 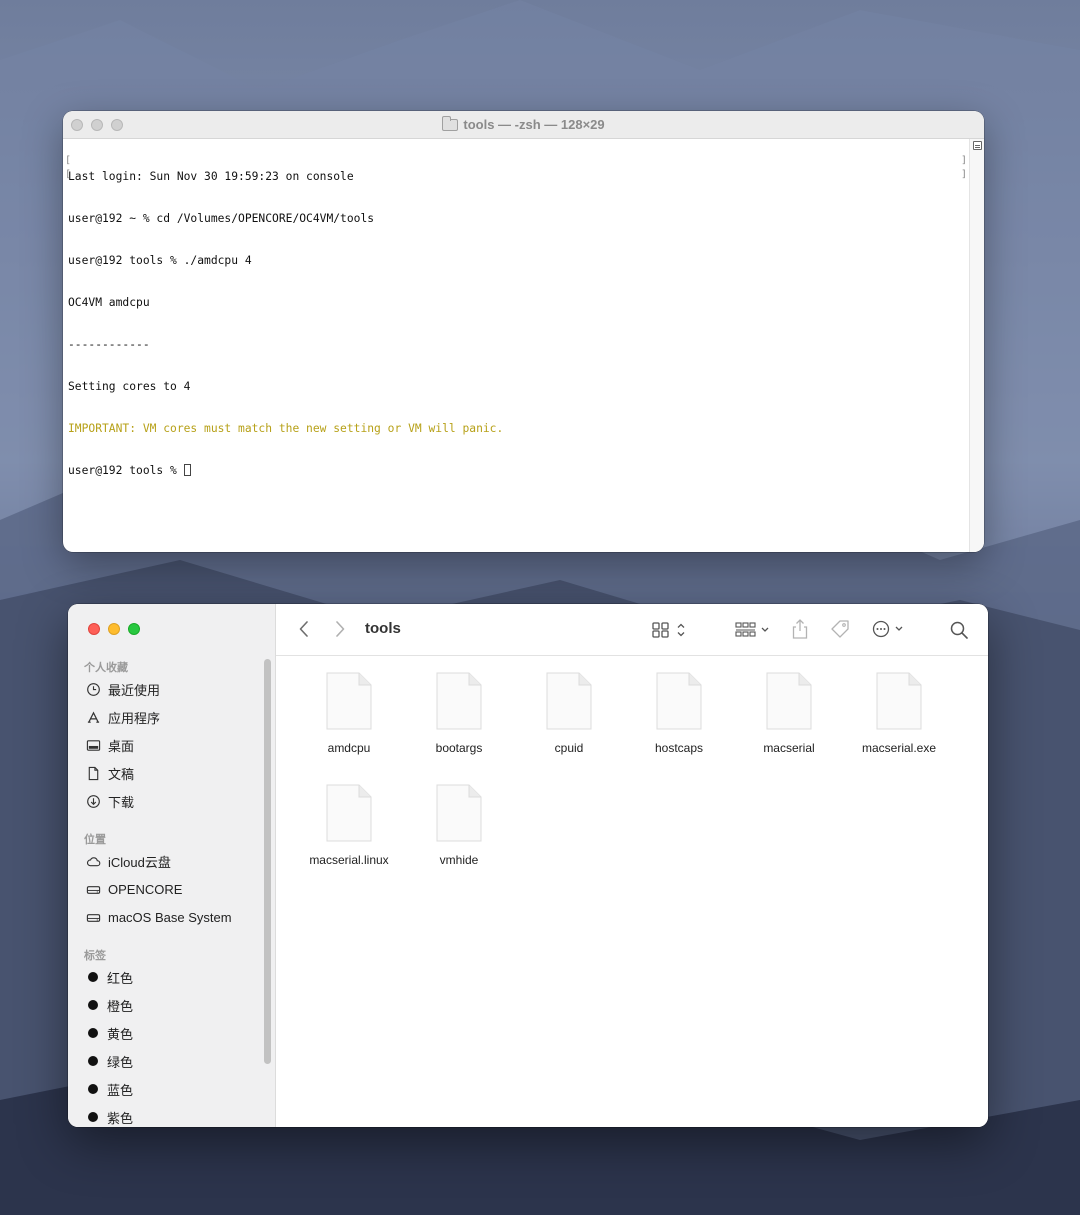 What do you see at coordinates (110, 745) in the screenshot?
I see `sidebar-item-desktop: 桌面` at bounding box center [110, 745].